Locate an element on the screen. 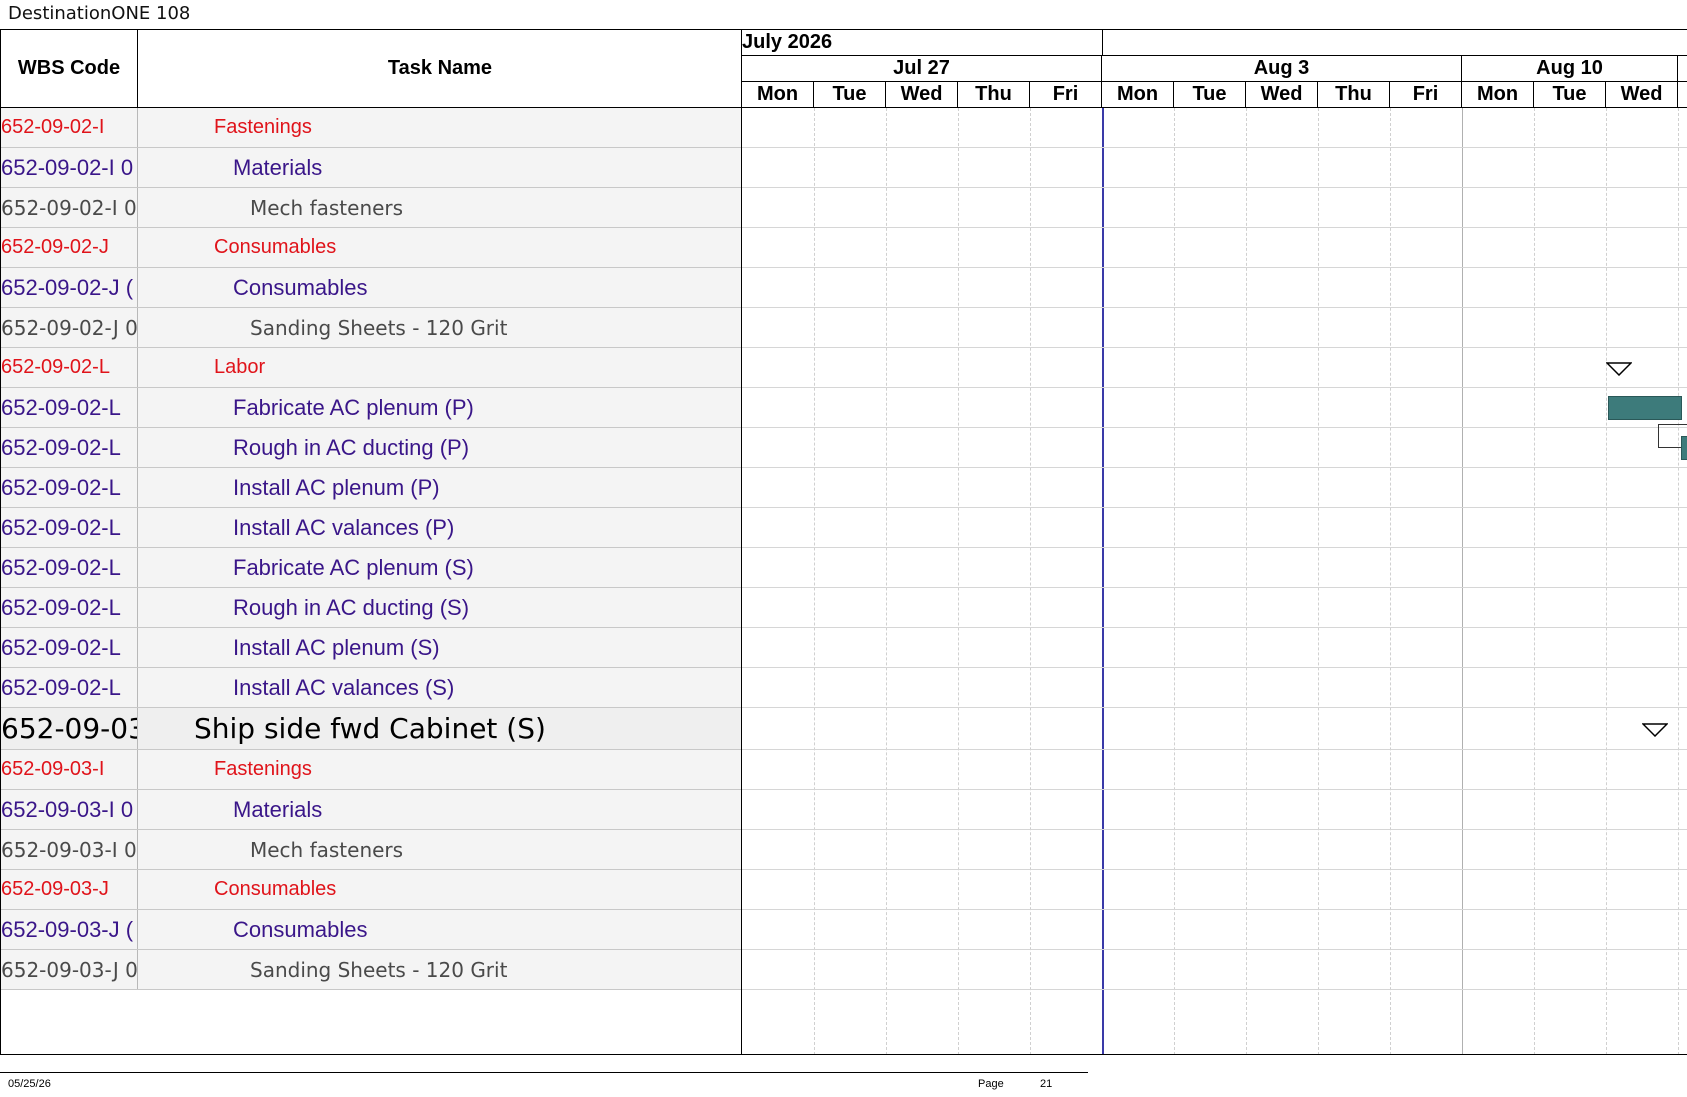 The height and width of the screenshot is (1097, 1687). task-row: 652-09-02-I 01 Mech fasteners is located at coordinates (371, 208).